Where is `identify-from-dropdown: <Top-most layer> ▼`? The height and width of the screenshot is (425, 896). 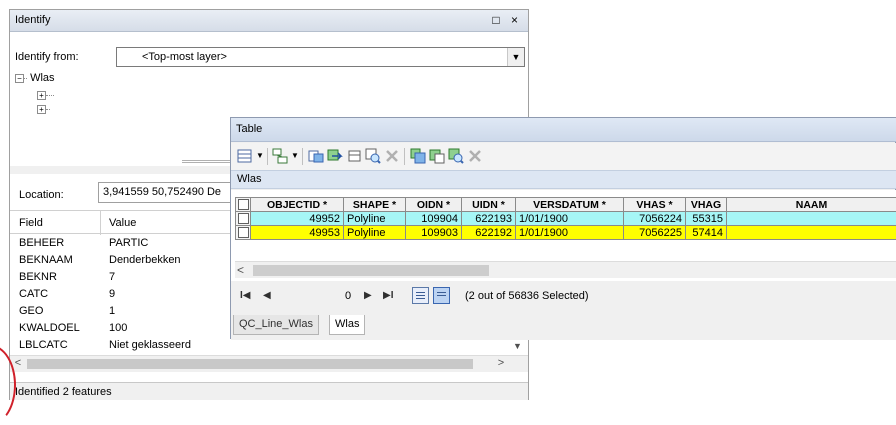 identify-from-dropdown: <Top-most layer> ▼ is located at coordinates (320, 57).